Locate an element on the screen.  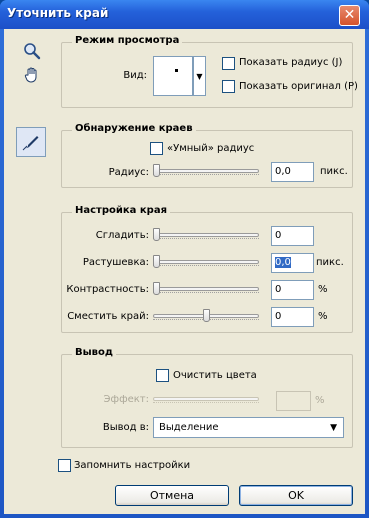
view-dropdown-button: ▼ is located at coordinates (199, 76).